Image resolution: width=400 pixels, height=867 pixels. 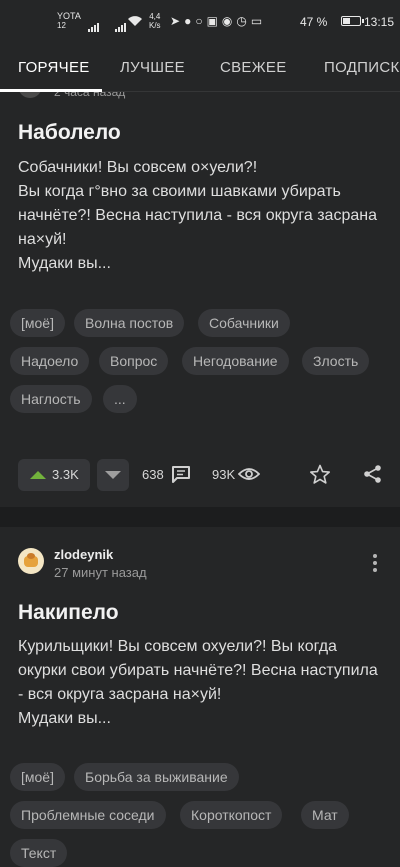 What do you see at coordinates (69, 133) in the screenshot?
I see `post1-title: Наболело` at bounding box center [69, 133].